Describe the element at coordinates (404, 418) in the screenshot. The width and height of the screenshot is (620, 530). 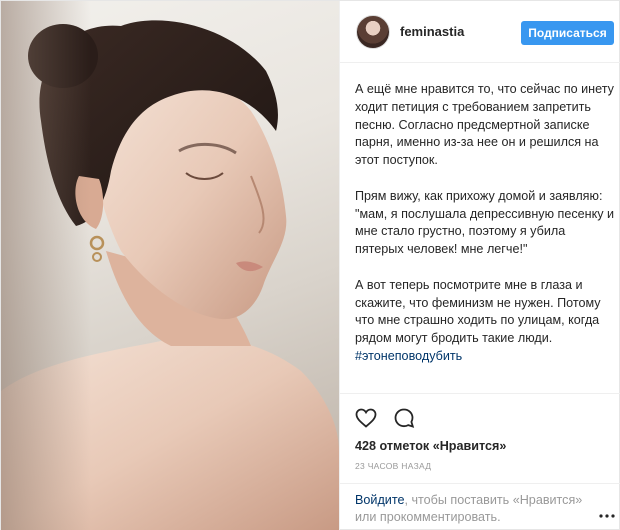
I see `comment-icon` at that location.